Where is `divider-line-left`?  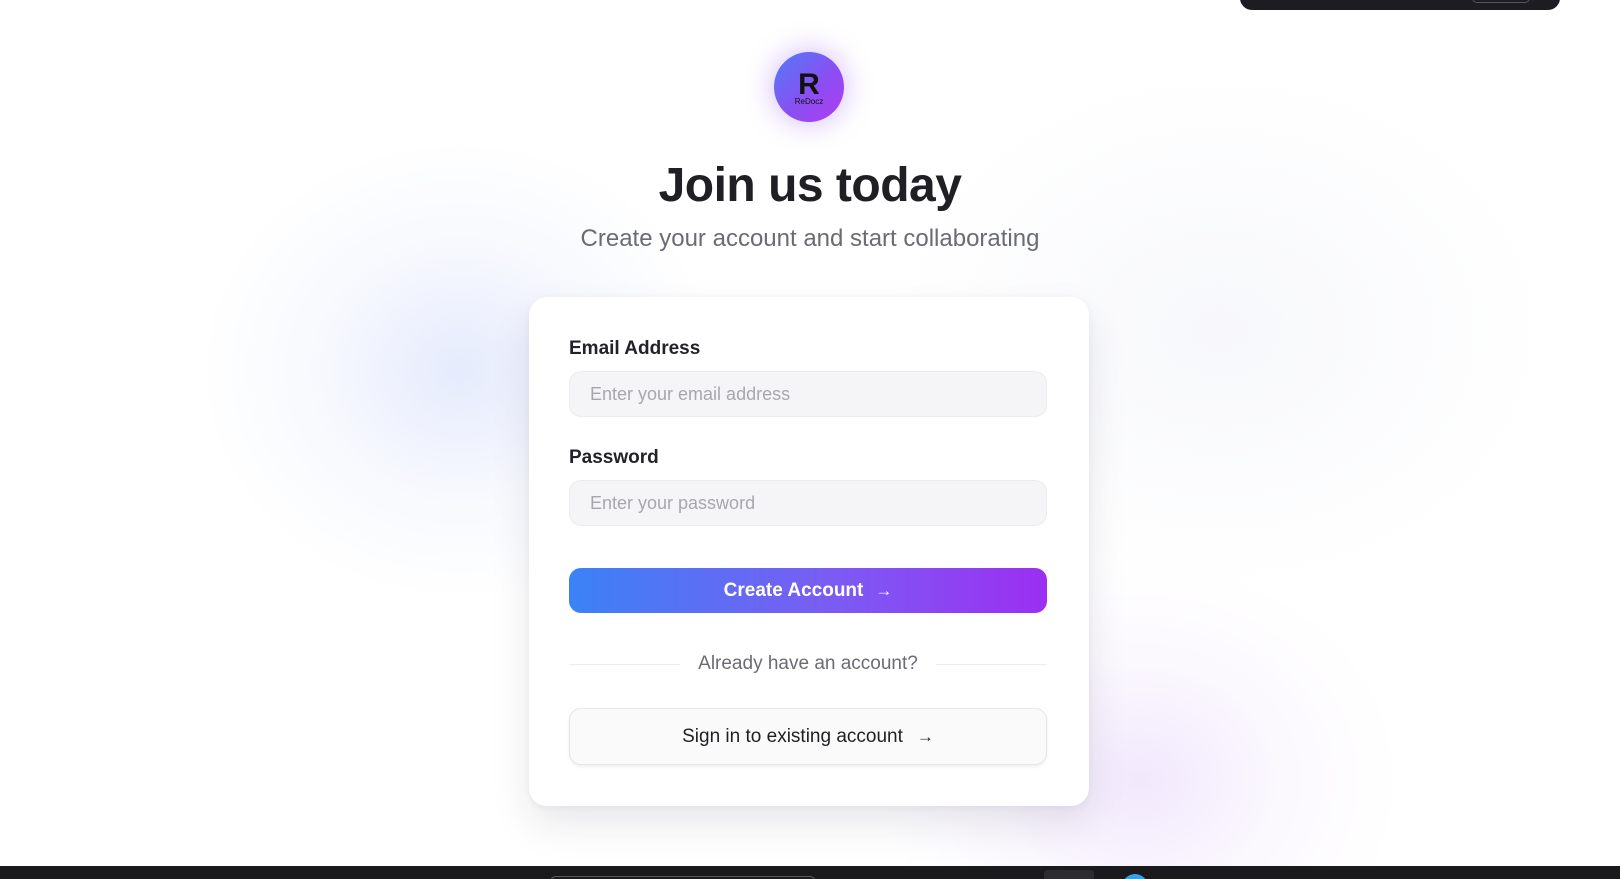 divider-line-left is located at coordinates (625, 664).